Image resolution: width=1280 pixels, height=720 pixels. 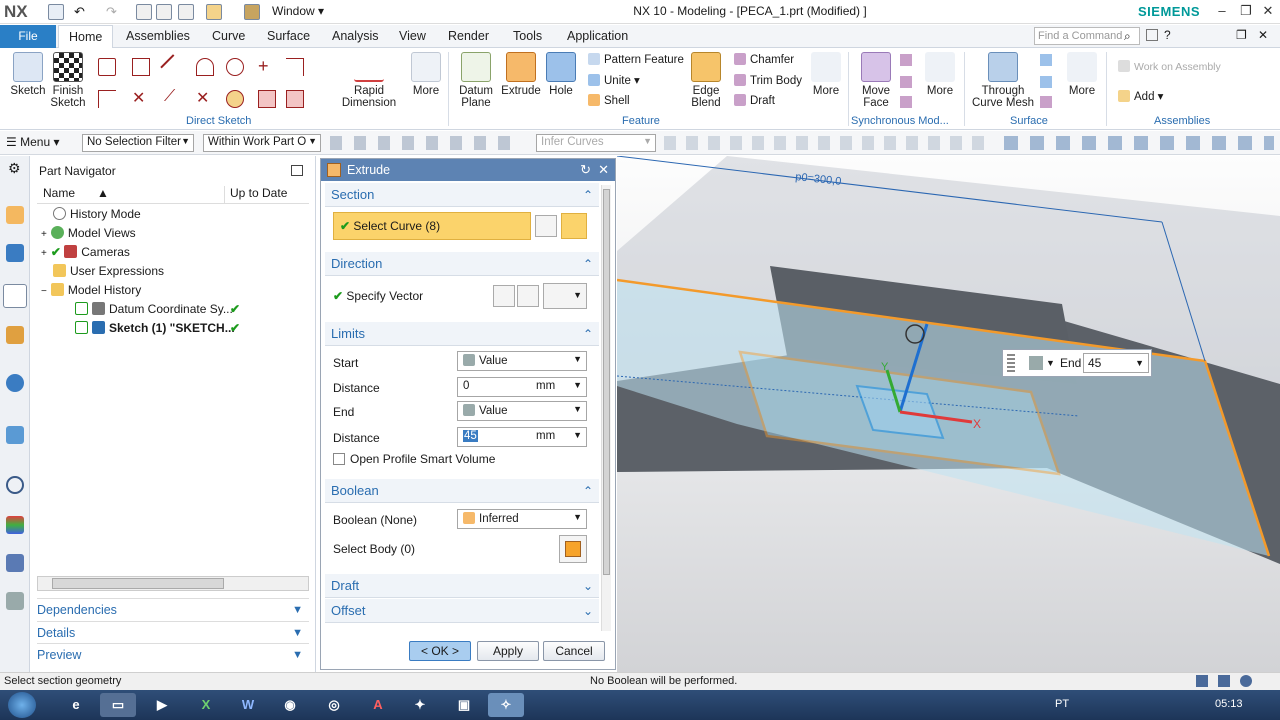 I want to click on sketch-button: Sketch, so click(x=28, y=74).